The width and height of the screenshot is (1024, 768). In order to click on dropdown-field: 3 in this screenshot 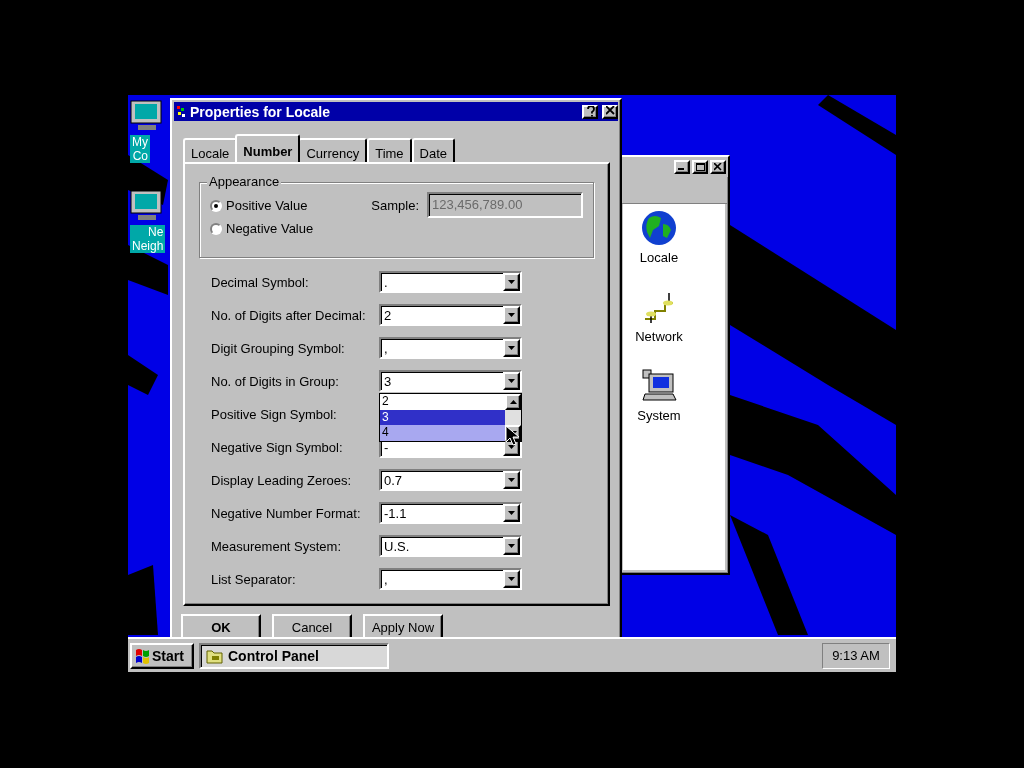, I will do `click(450, 381)`.